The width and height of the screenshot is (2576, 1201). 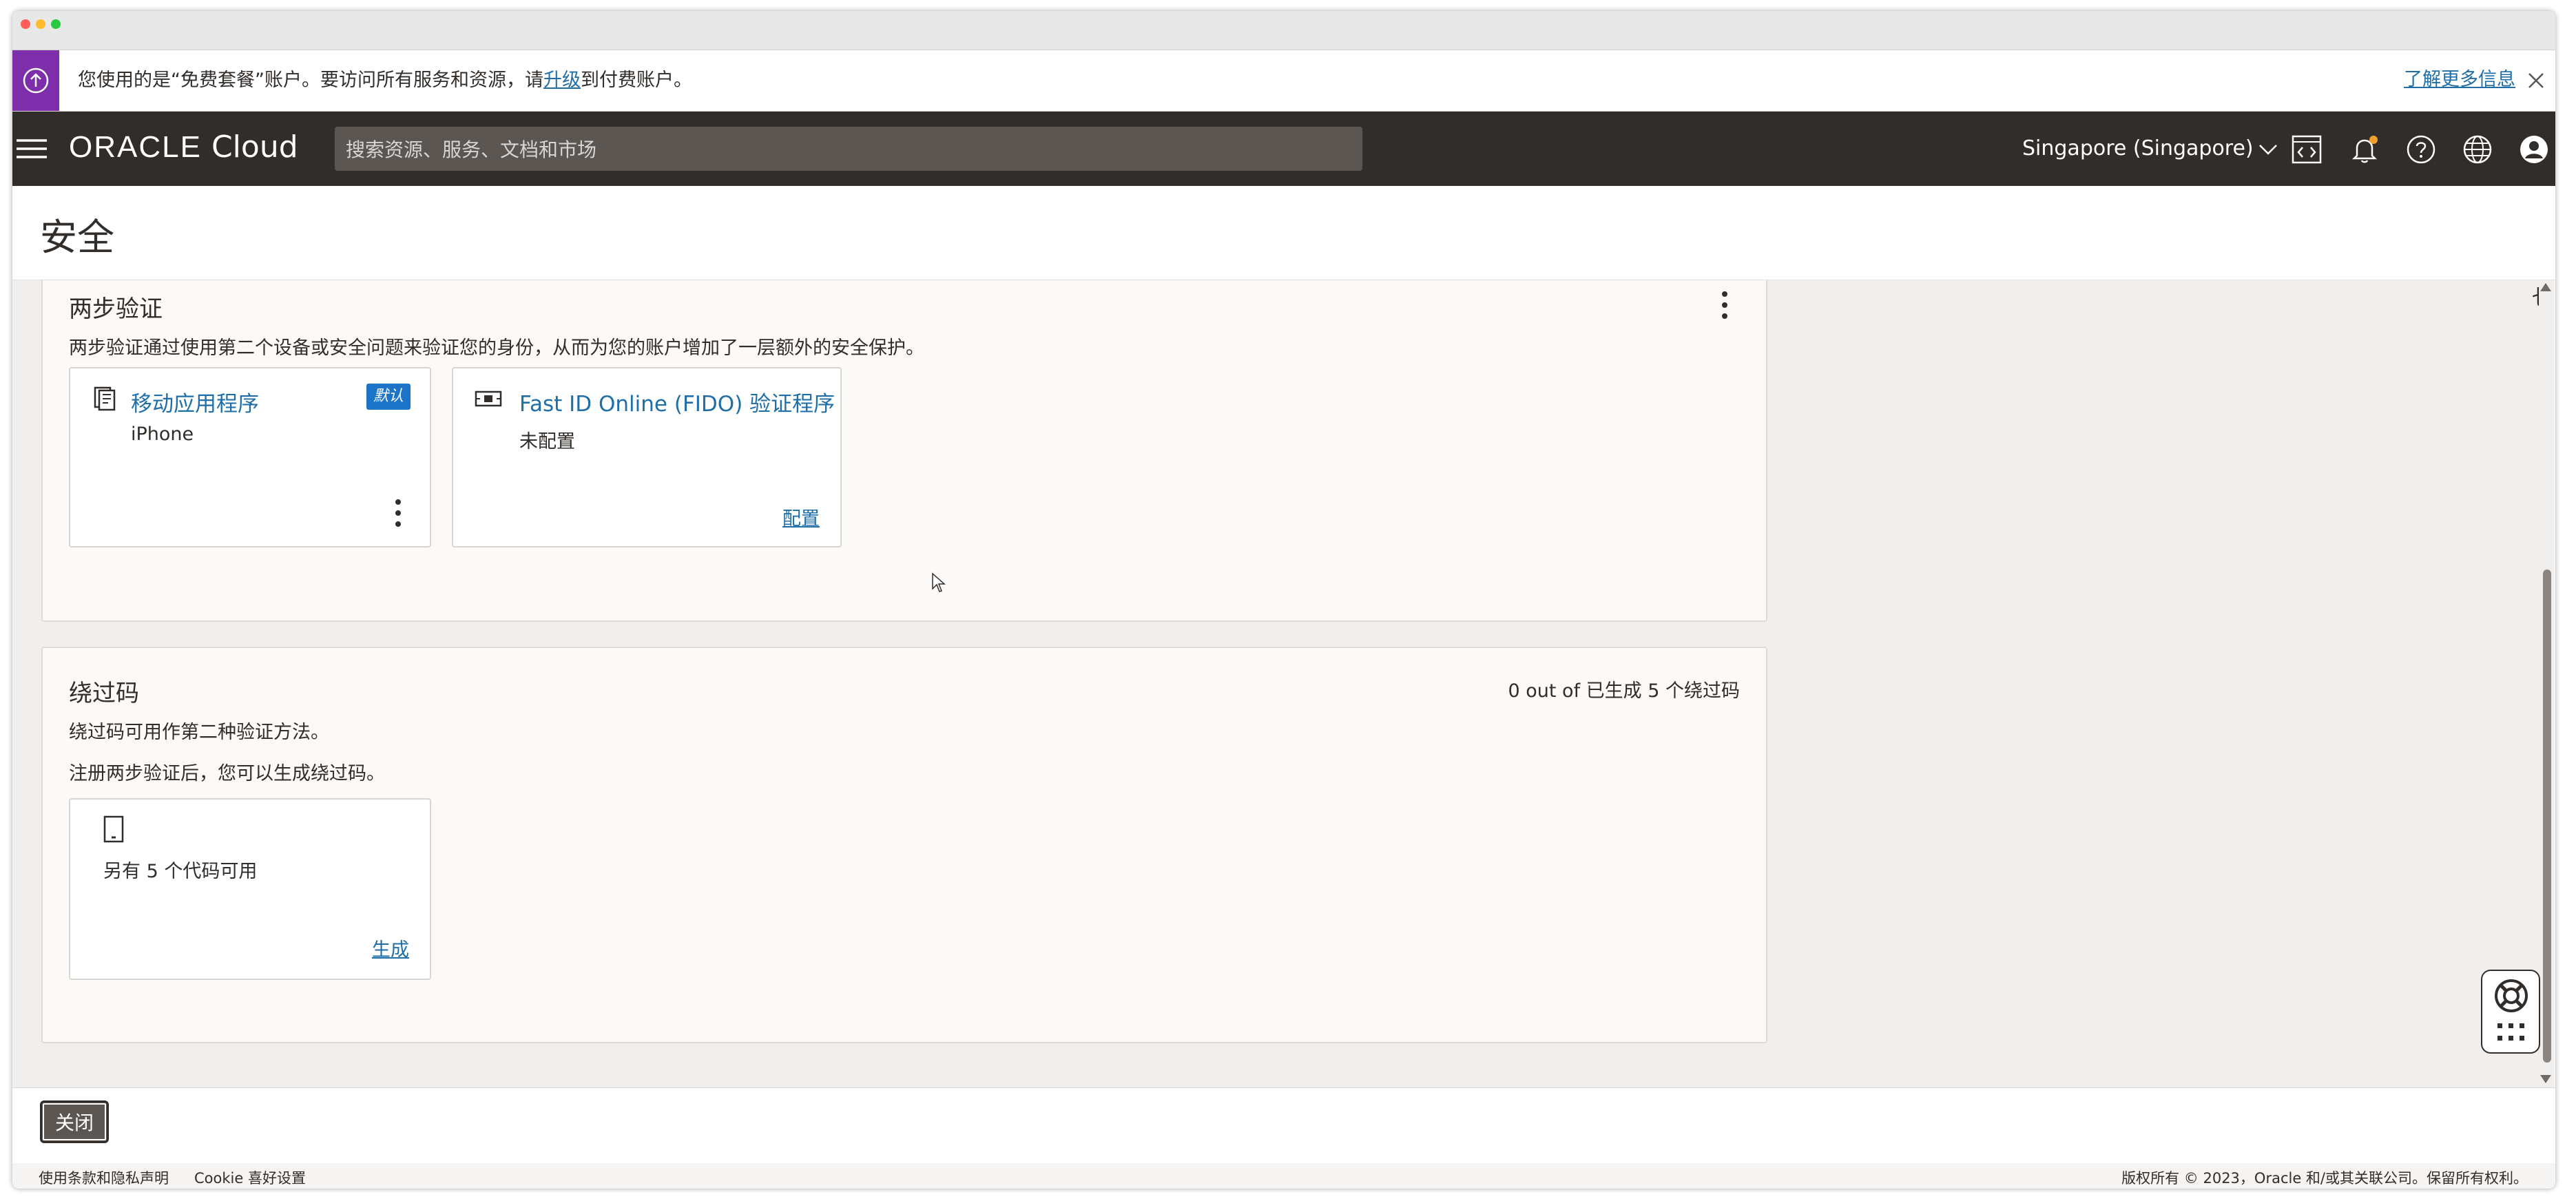 I want to click on help-widget, so click(x=2510, y=1012).